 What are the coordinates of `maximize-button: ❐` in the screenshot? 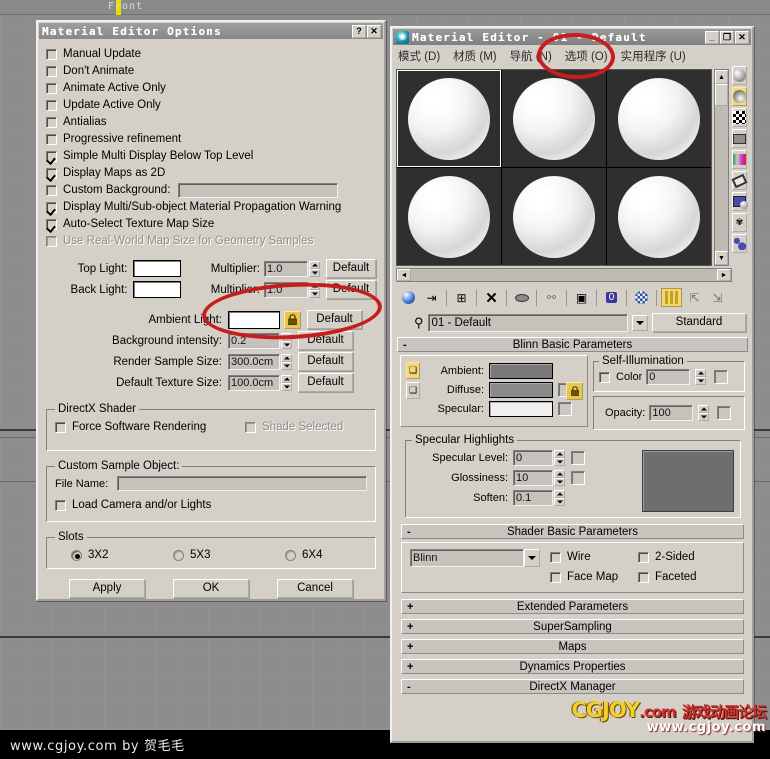 It's located at (727, 37).